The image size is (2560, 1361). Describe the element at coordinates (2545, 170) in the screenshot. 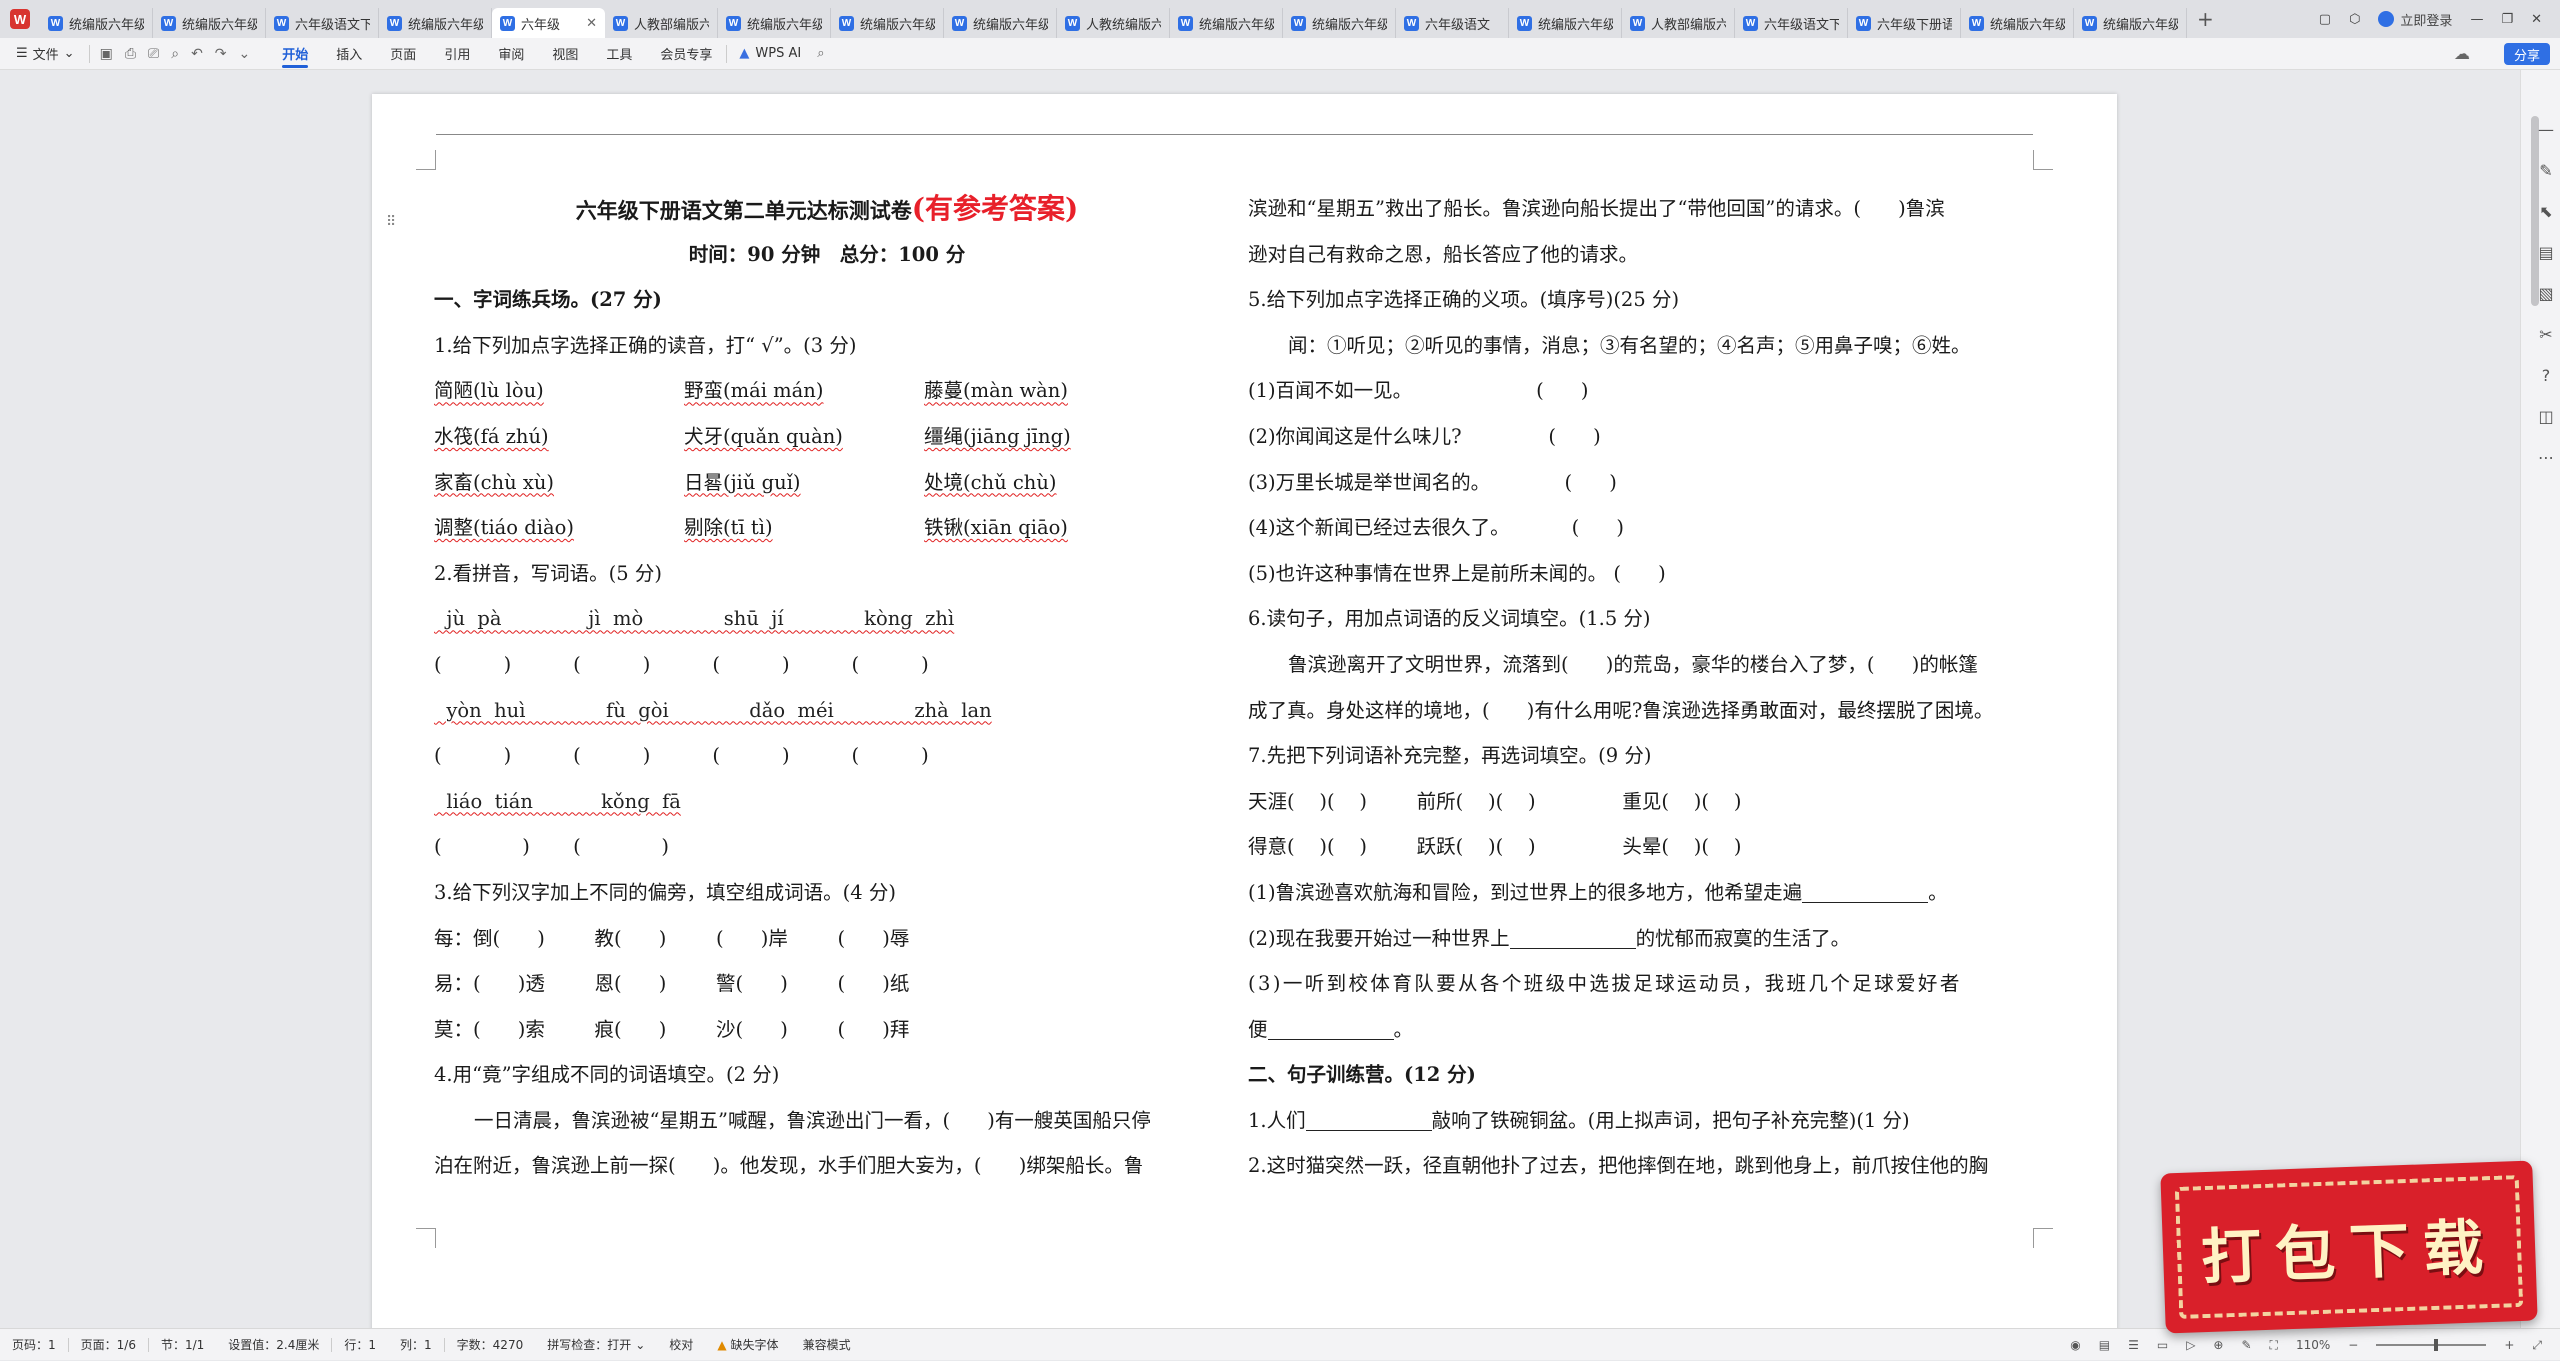

I see `edit-icon: ✎` at that location.